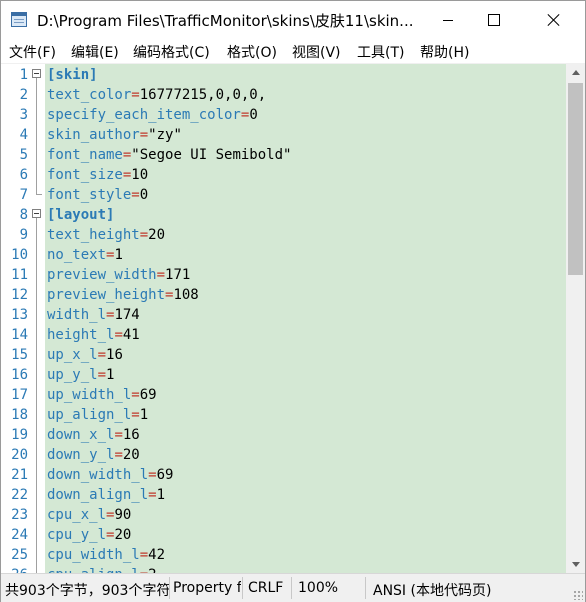 This screenshot has width=586, height=602. I want to click on status-char-count: 共903个字节，903个字符, so click(87, 591).